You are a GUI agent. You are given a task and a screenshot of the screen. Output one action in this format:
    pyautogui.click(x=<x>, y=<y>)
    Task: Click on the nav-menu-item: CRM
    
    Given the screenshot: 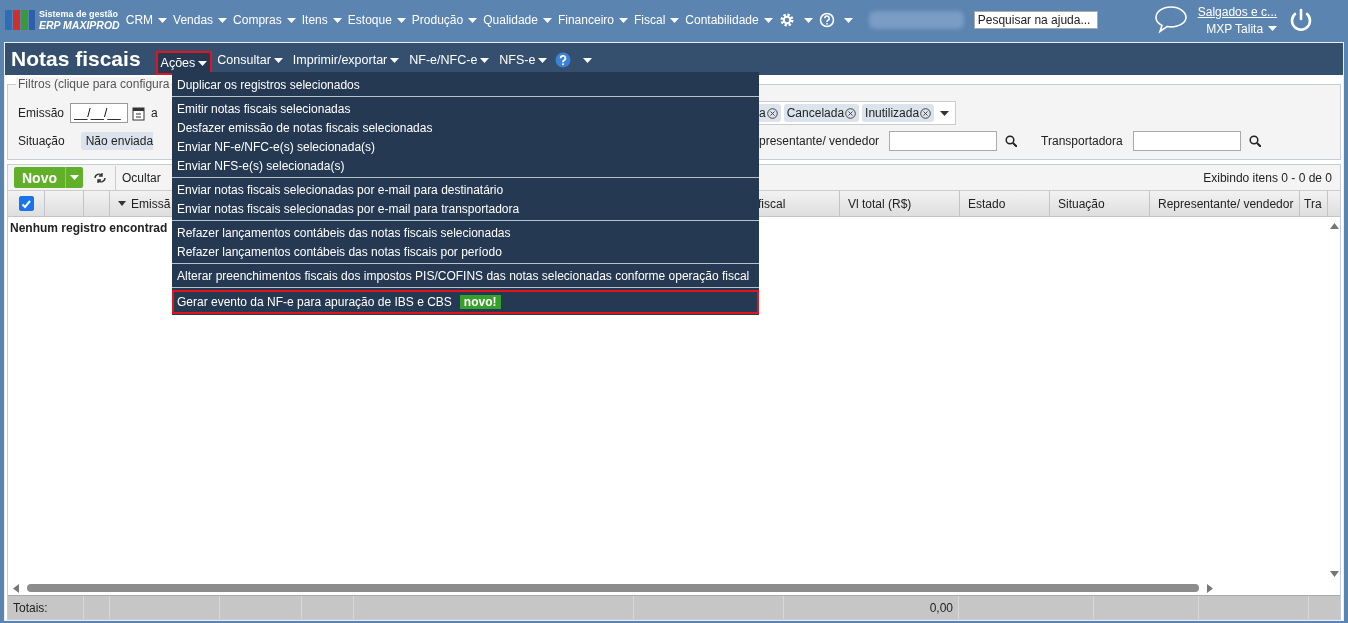 What is the action you would take?
    pyautogui.click(x=146, y=20)
    